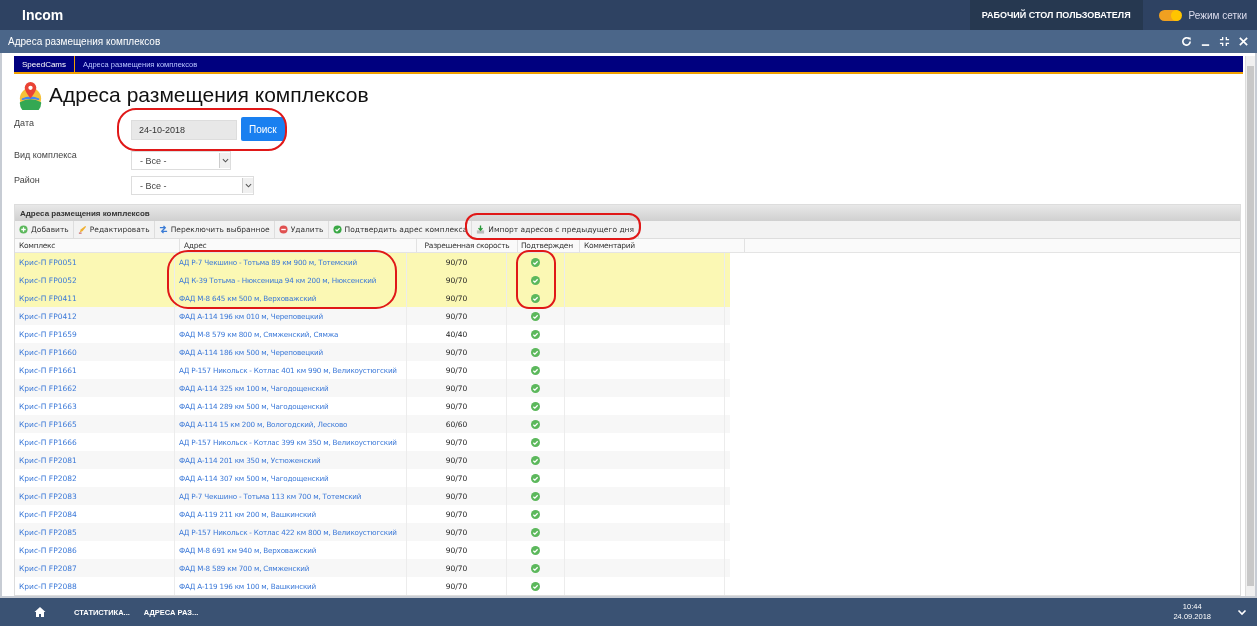 This screenshot has width=1257, height=626. I want to click on date-field: 24-10-2018, so click(184, 130).